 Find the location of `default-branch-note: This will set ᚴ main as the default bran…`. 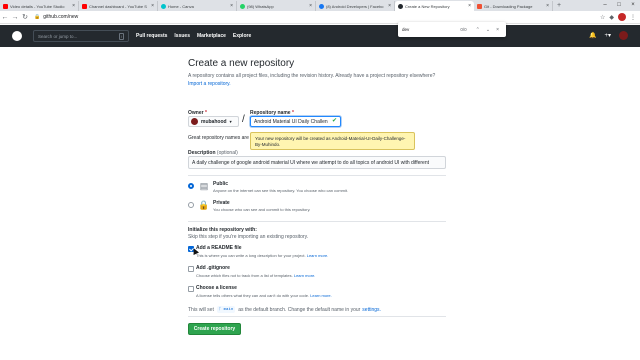

default-branch-note: This will set ᚴ main as the default bran… is located at coordinates (284, 309).